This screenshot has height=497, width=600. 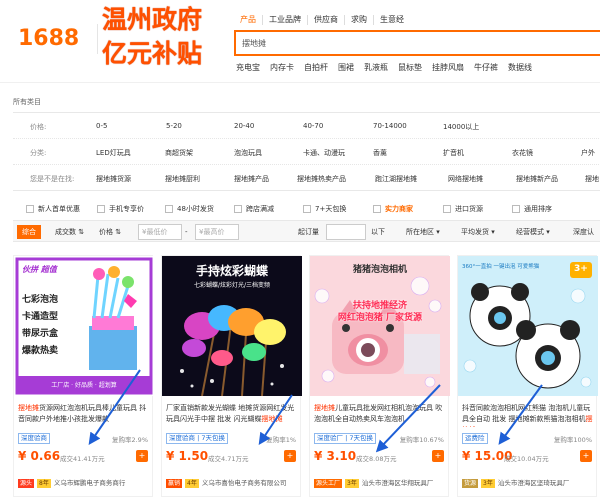 What do you see at coordinates (448, 67) in the screenshot?
I see `hot-word: 挂脖风扇` at bounding box center [448, 67].